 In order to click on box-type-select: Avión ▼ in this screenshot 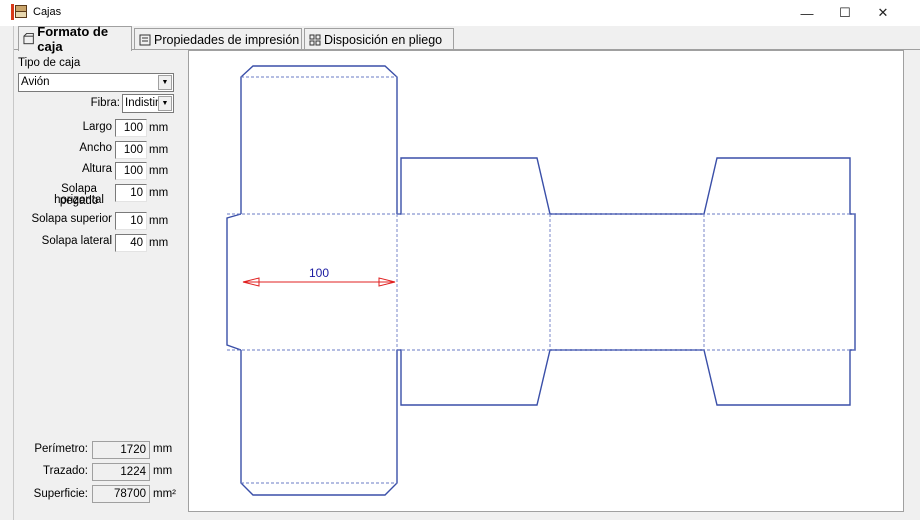, I will do `click(96, 82)`.